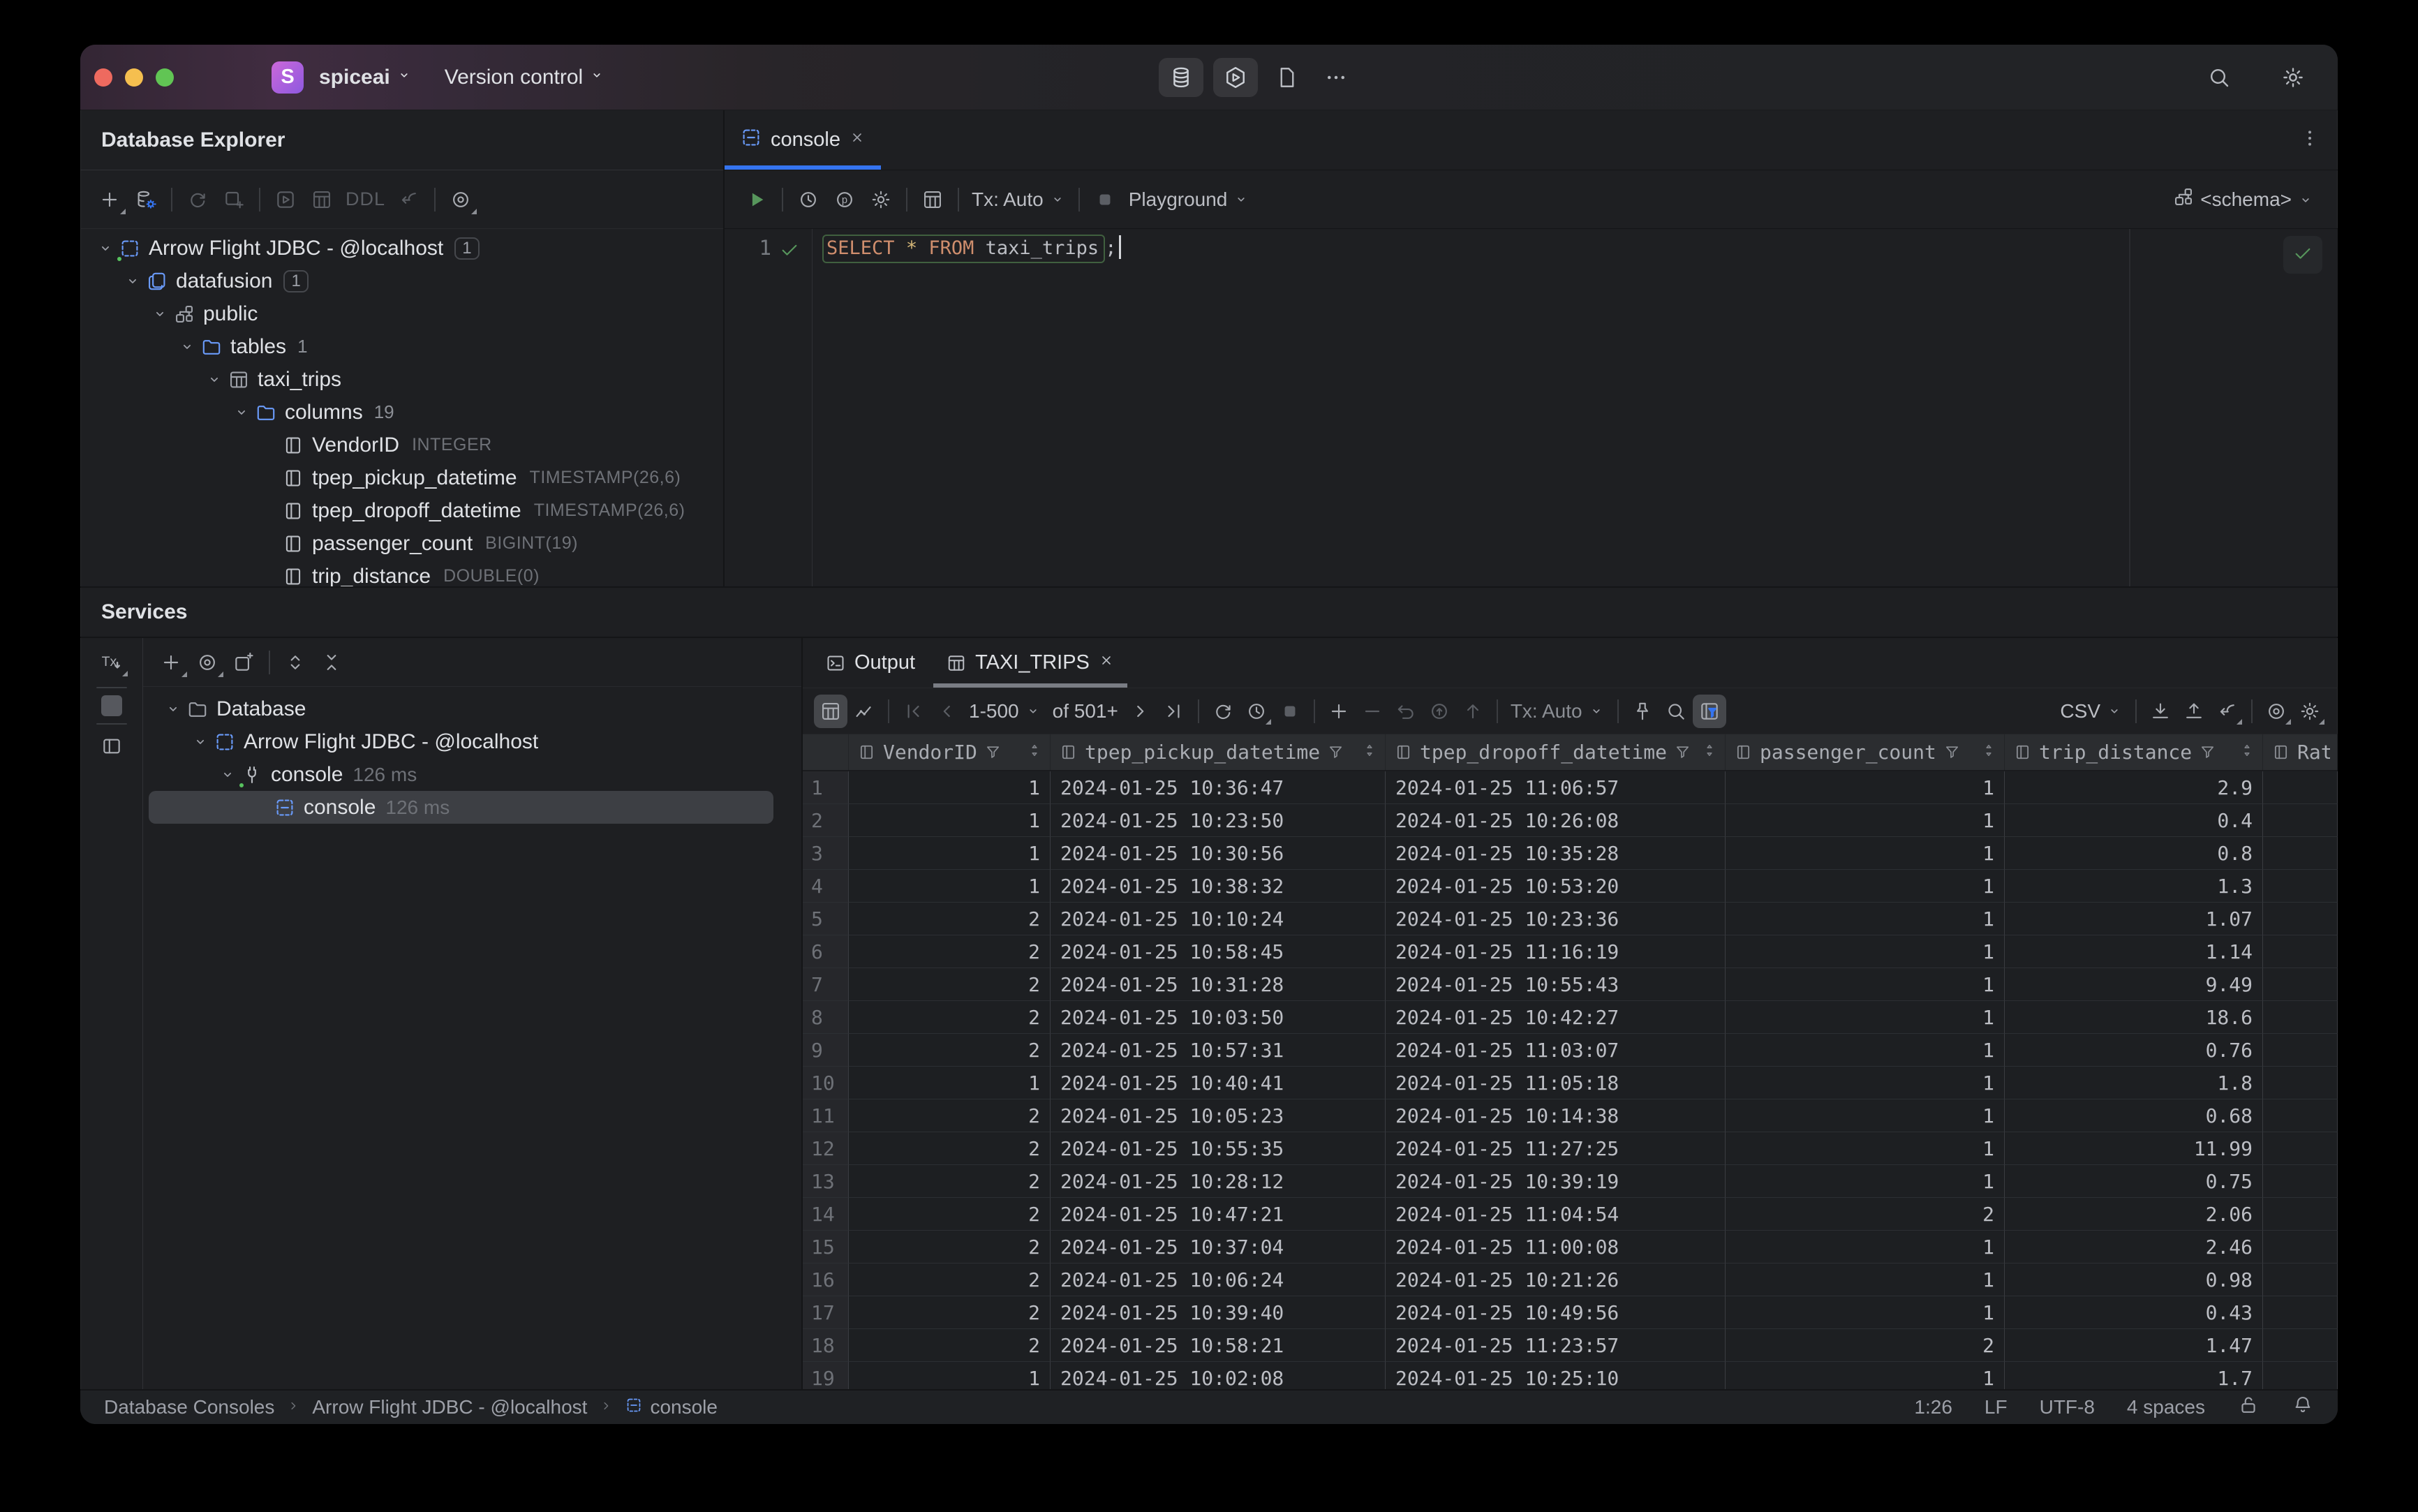  I want to click on next-page-button, so click(1140, 711).